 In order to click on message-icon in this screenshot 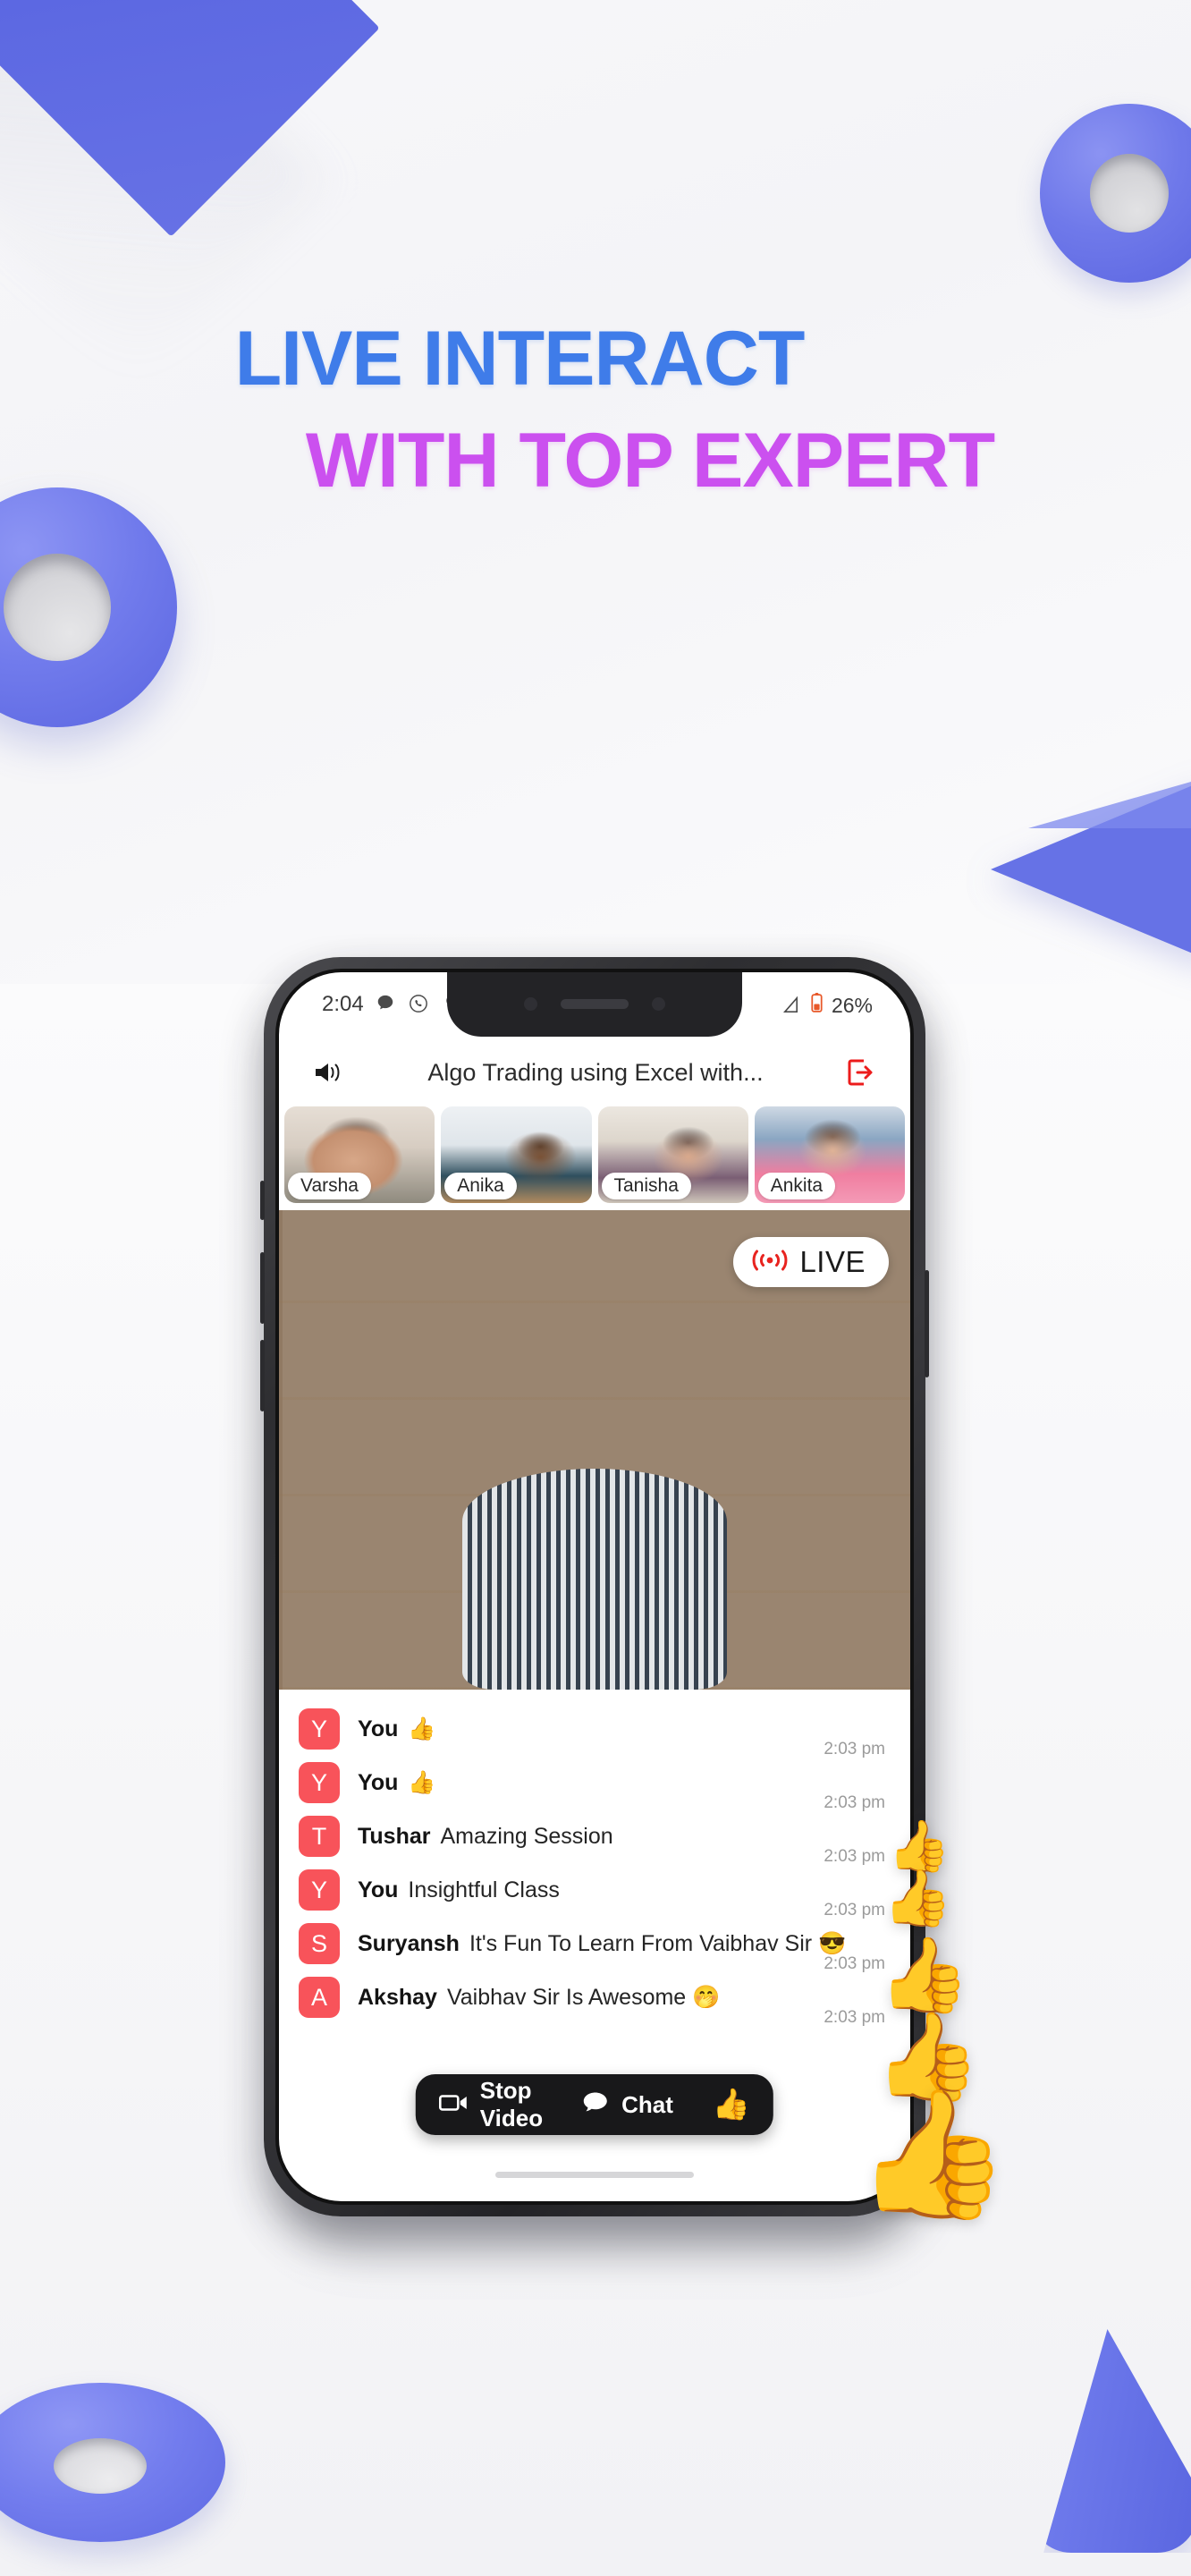, I will do `click(386, 1004)`.